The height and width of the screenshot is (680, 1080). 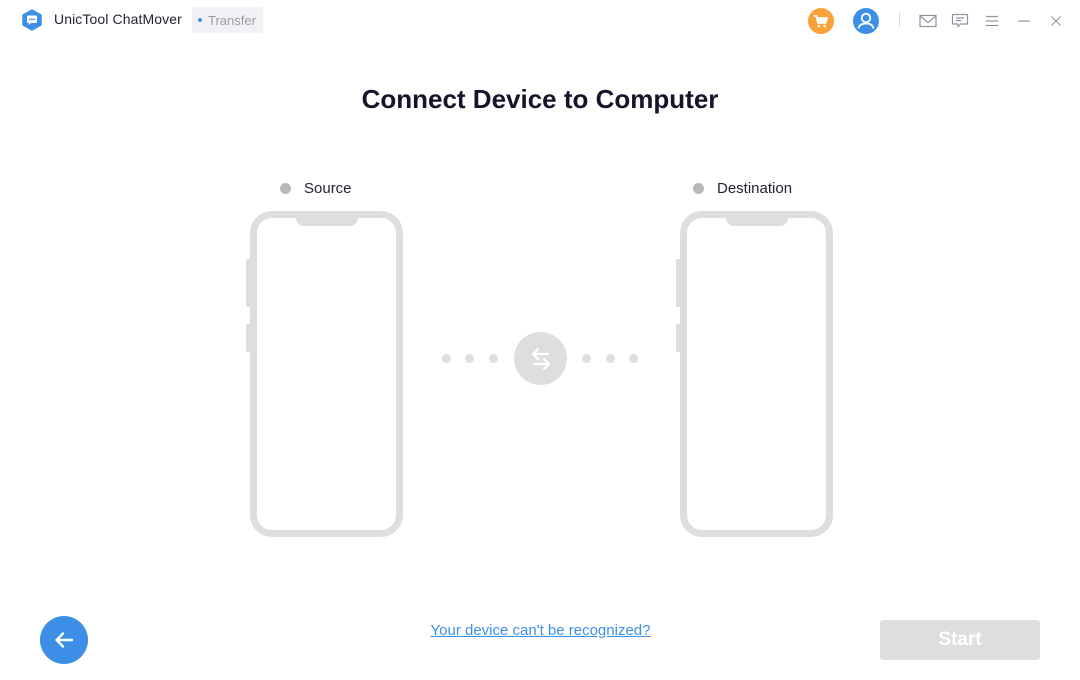 I want to click on cart-icon, so click(x=821, y=21).